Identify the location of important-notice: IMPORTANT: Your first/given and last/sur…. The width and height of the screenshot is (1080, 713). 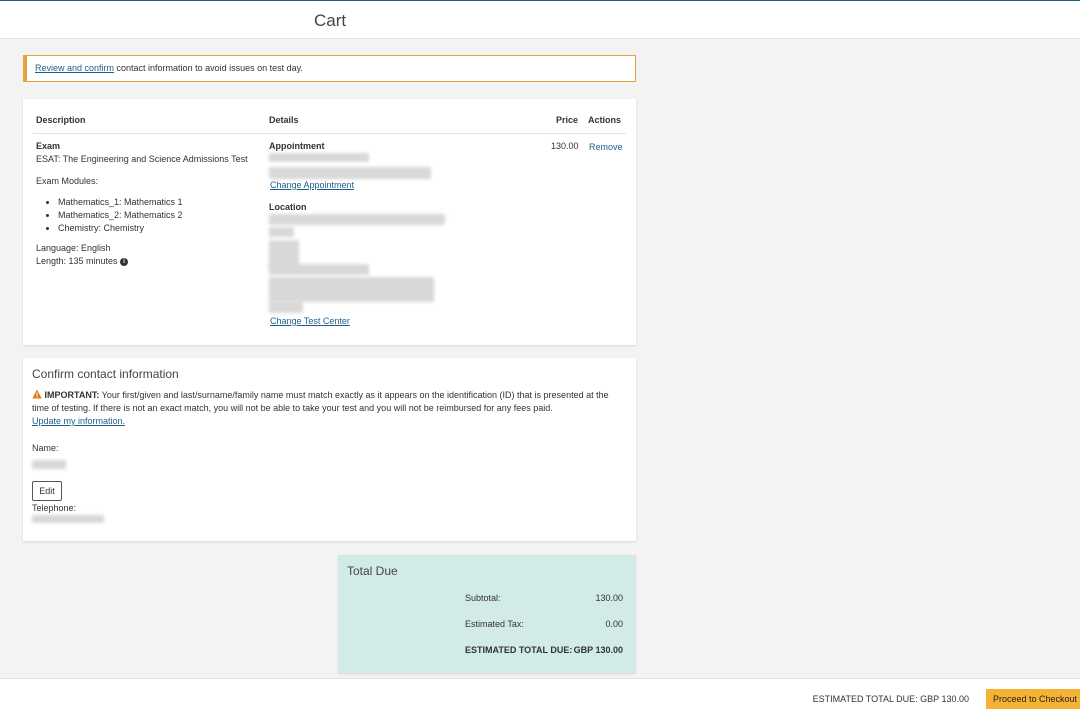
(327, 408).